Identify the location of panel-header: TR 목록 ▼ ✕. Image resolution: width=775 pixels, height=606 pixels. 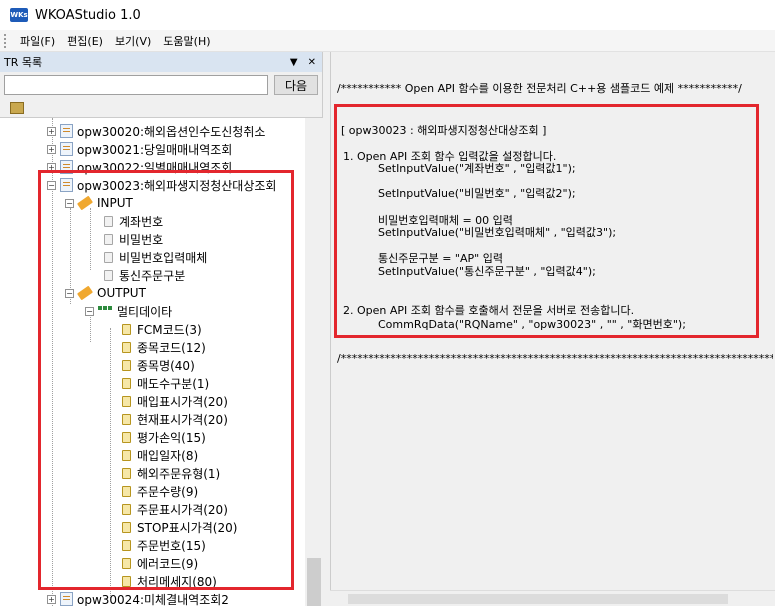
(161, 62).